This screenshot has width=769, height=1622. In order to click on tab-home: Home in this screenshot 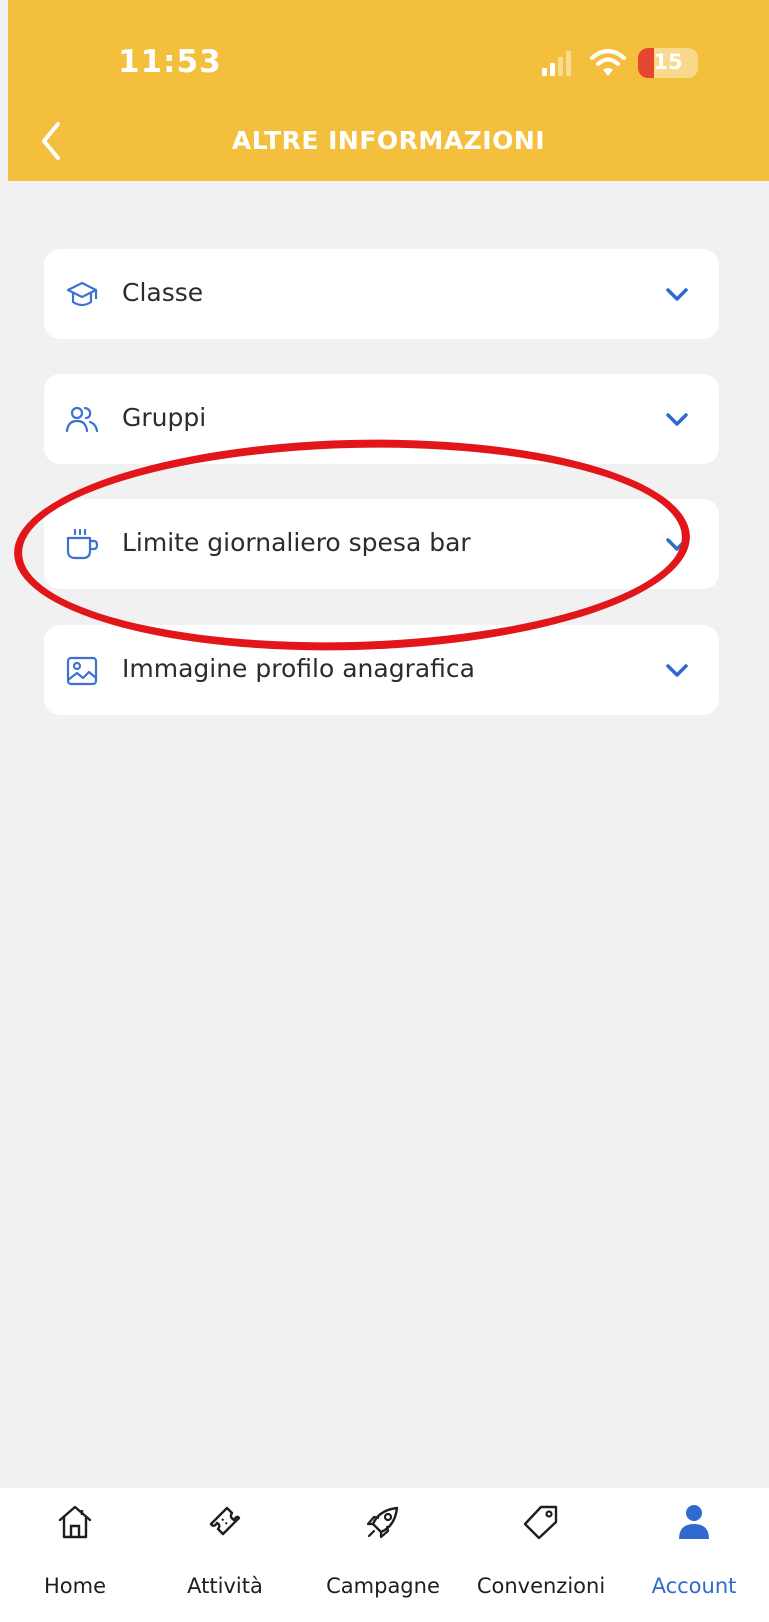, I will do `click(75, 1555)`.